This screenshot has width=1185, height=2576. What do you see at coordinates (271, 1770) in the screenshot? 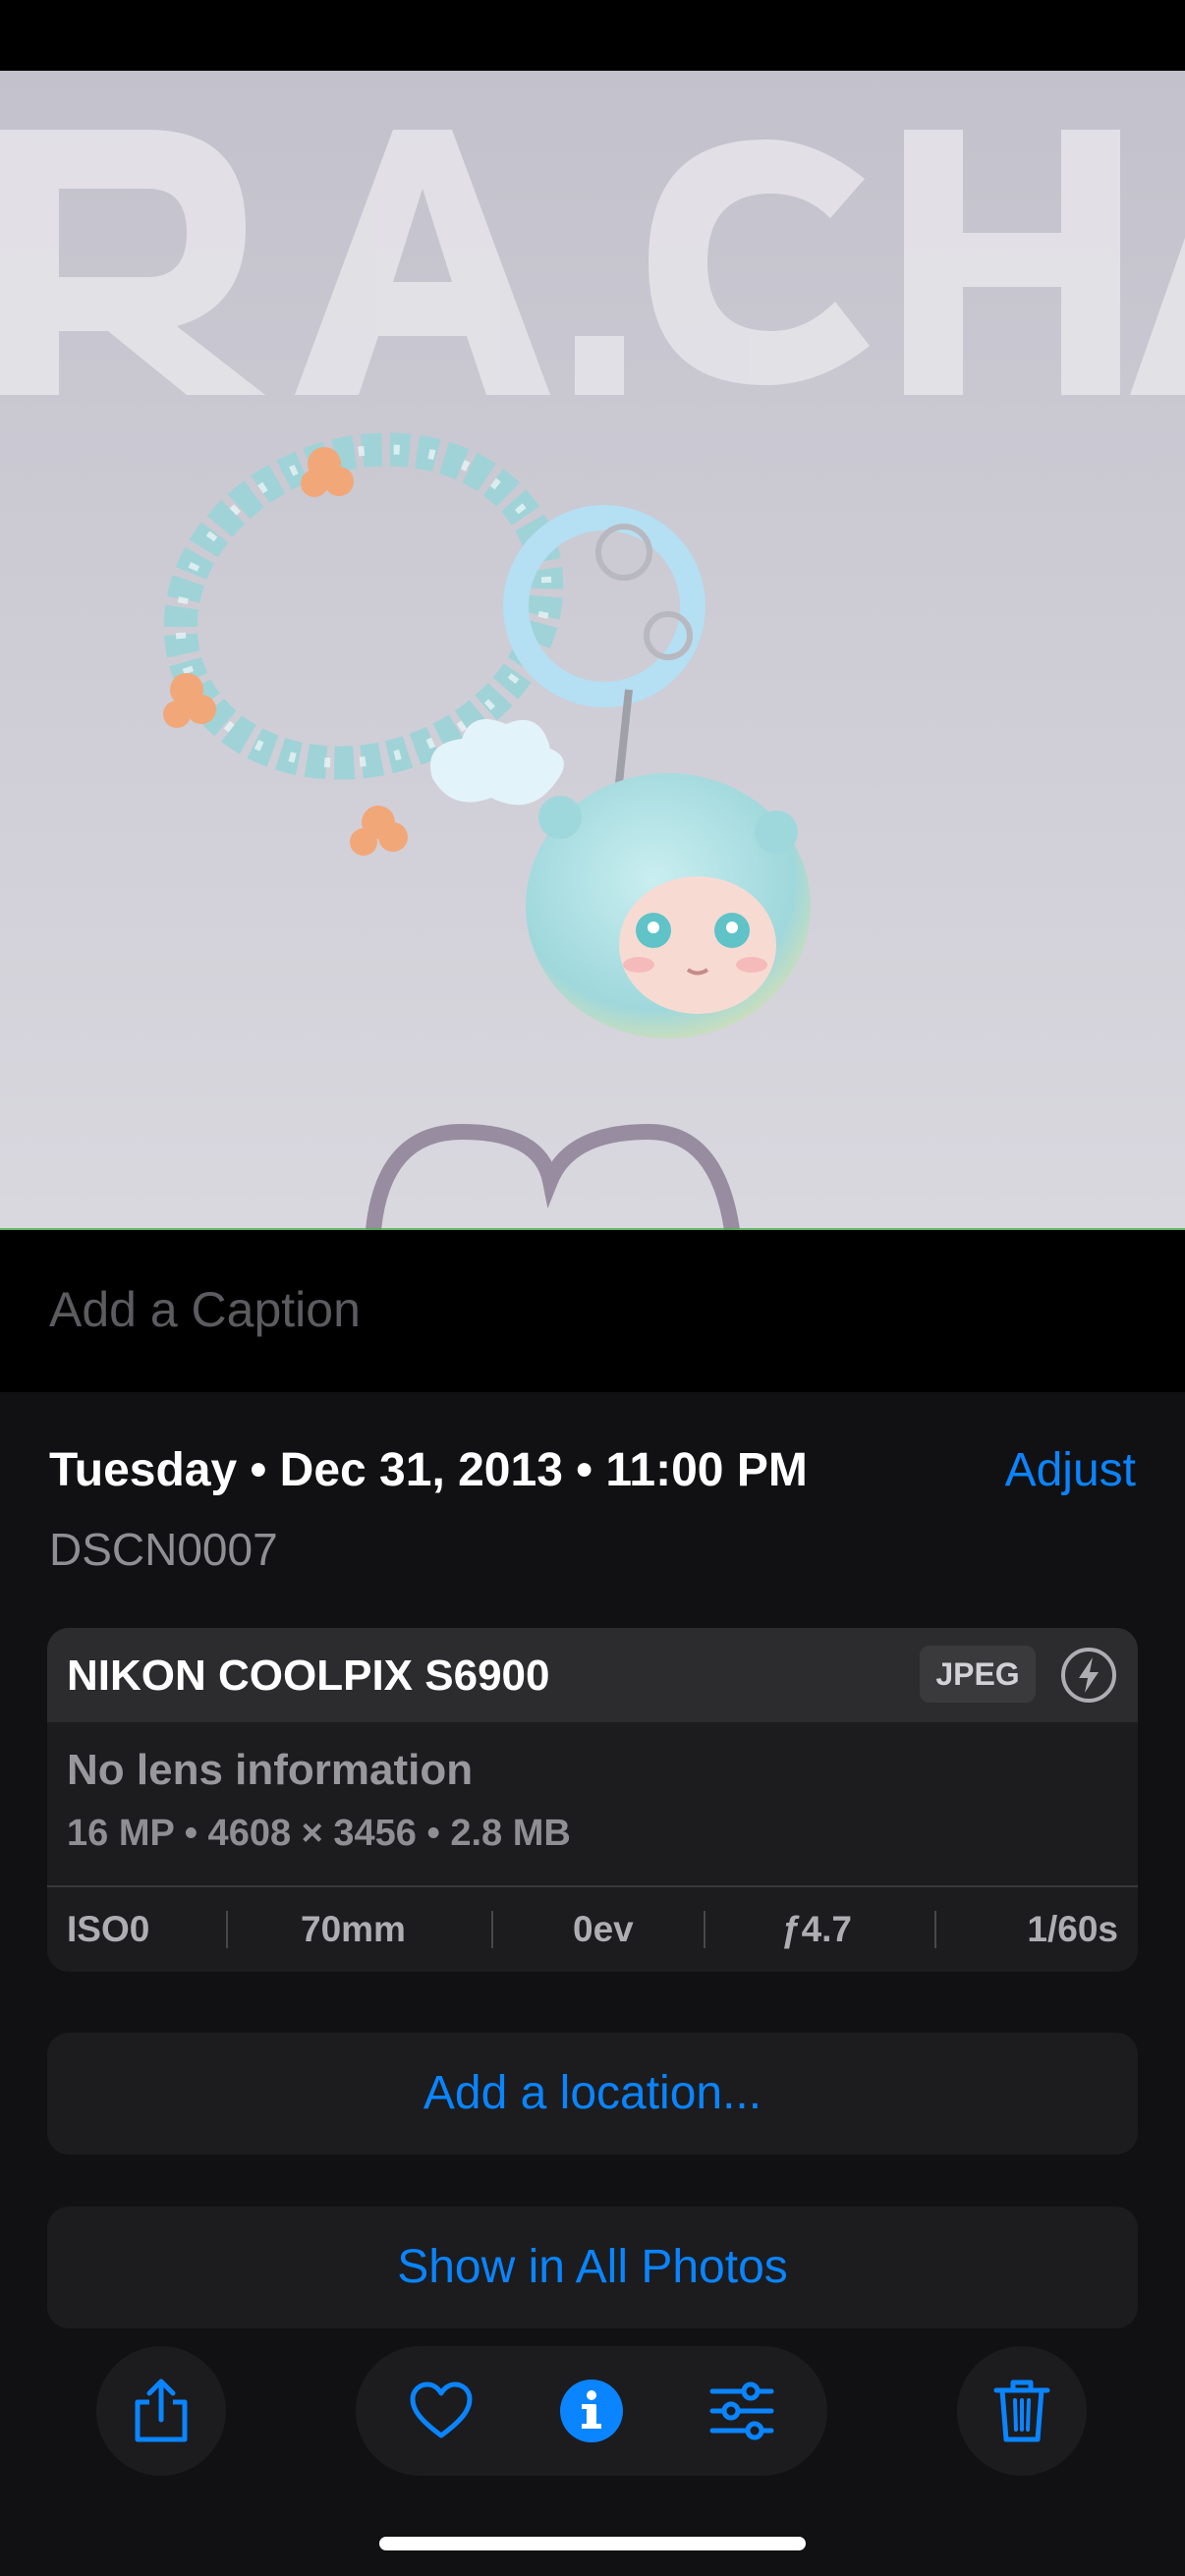
I see `lens-info: No lens information` at bounding box center [271, 1770].